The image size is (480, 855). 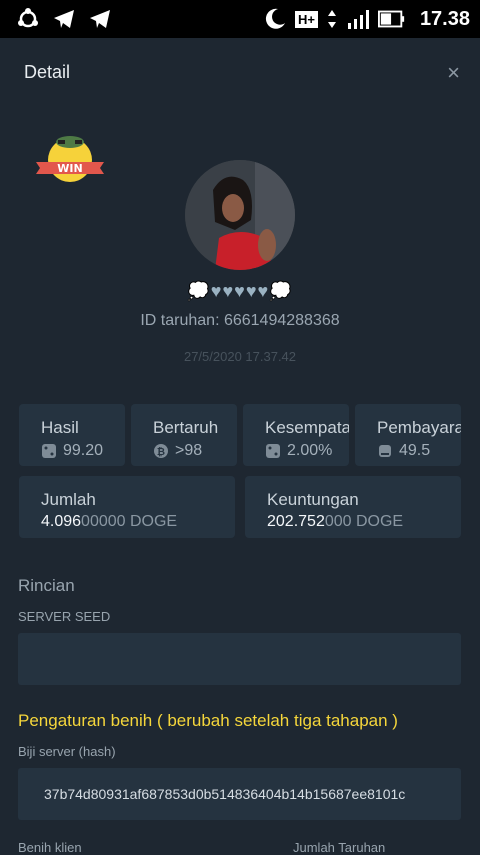 What do you see at coordinates (331, 19) in the screenshot?
I see `data-arrows-icon` at bounding box center [331, 19].